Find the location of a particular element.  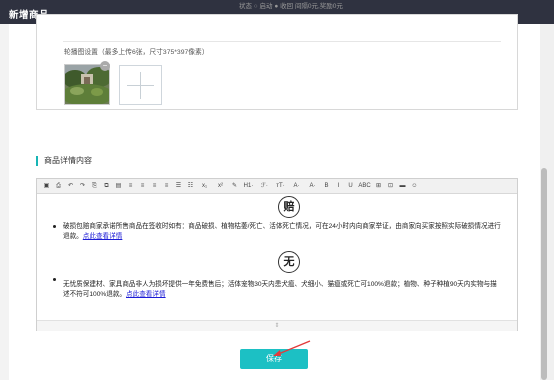

toolbar-button: ↷ is located at coordinates (82, 186).